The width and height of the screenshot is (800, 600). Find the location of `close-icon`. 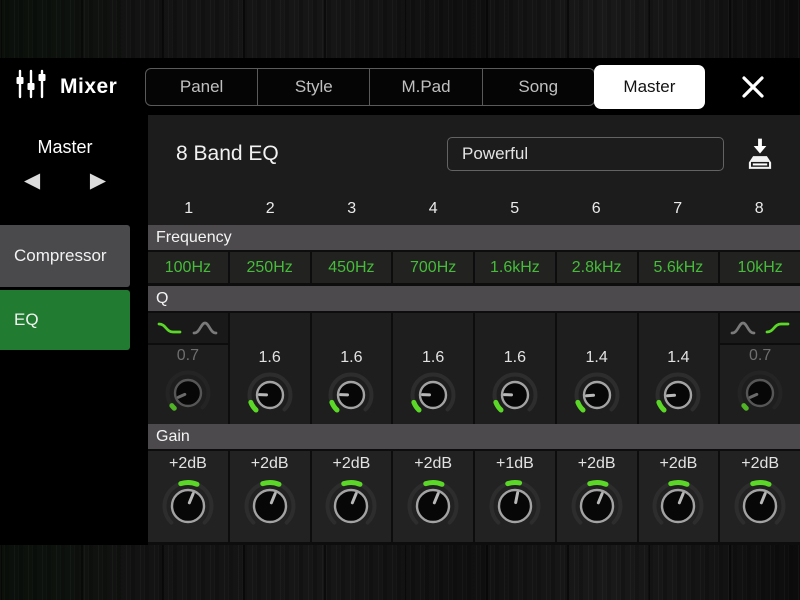

close-icon is located at coordinates (752, 86).